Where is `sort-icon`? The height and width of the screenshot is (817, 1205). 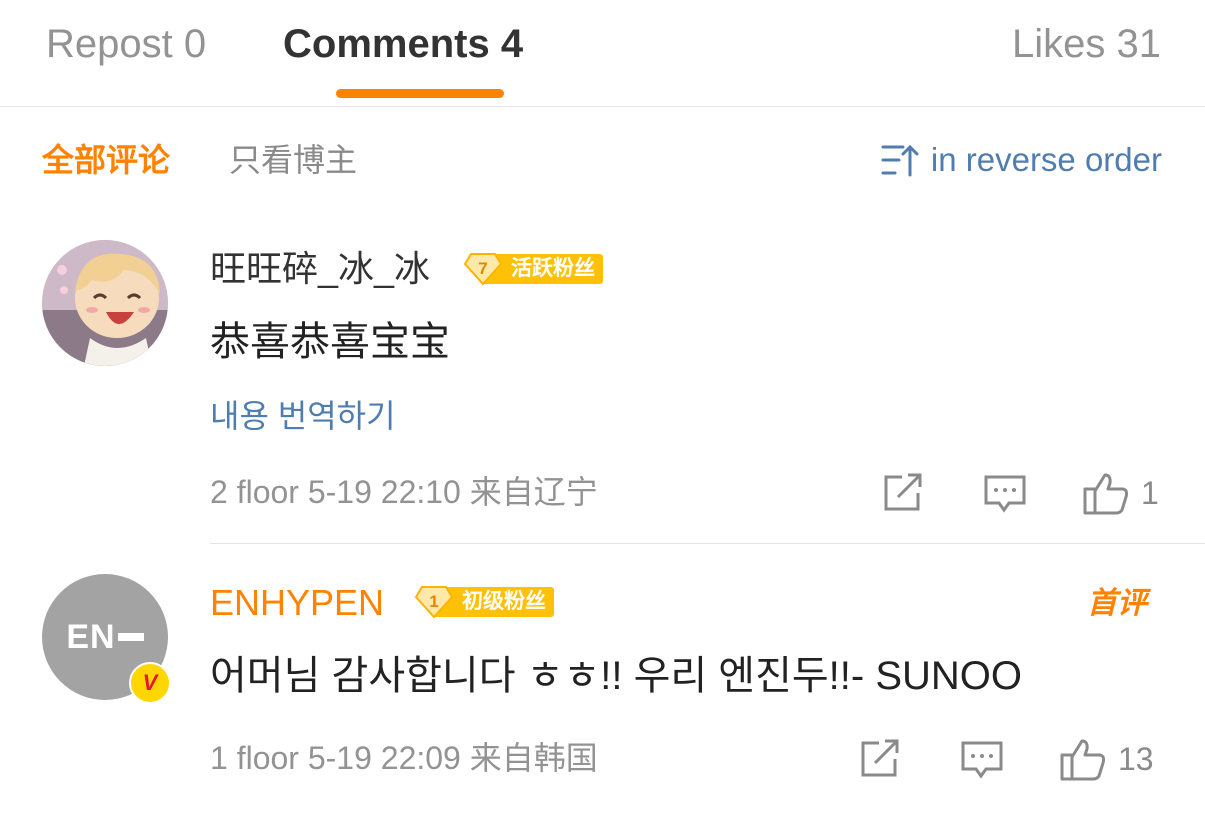 sort-icon is located at coordinates (900, 160).